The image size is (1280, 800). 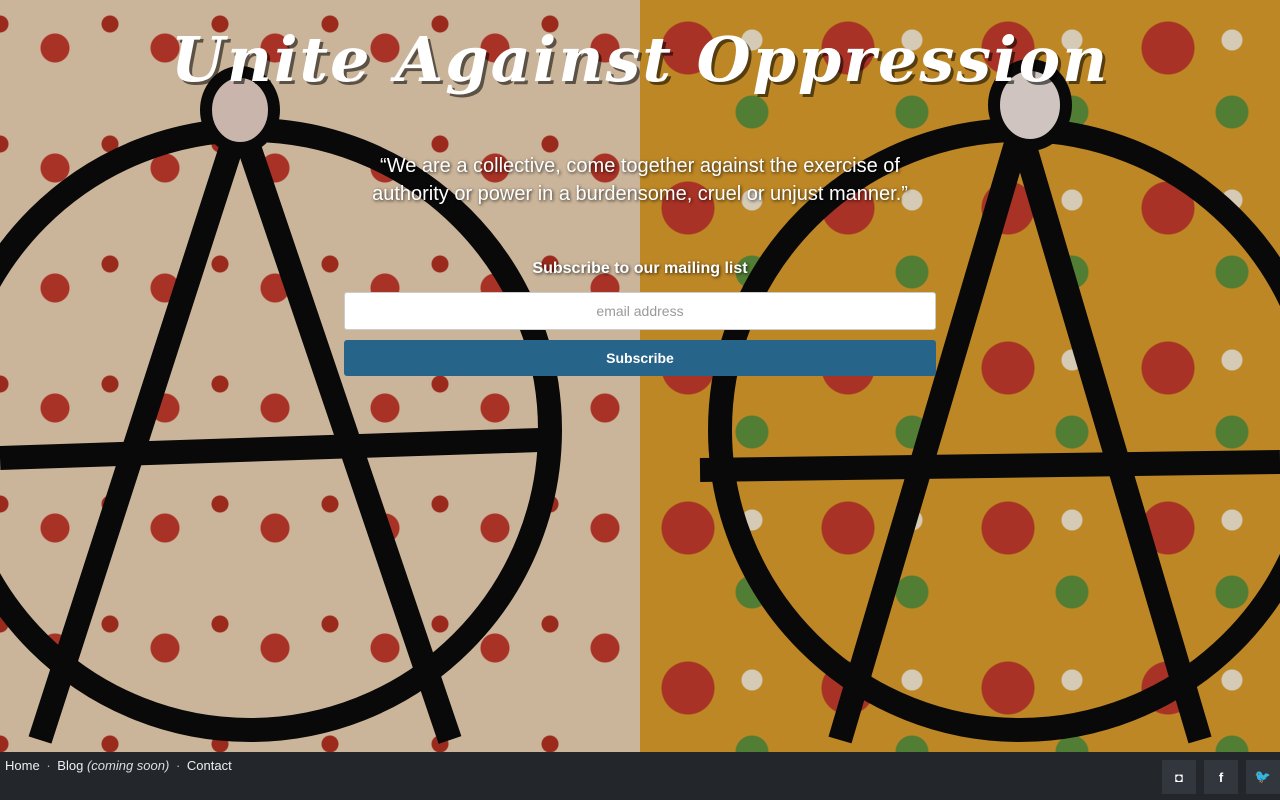 I want to click on footer-link-contact: Contact, so click(x=209, y=765).